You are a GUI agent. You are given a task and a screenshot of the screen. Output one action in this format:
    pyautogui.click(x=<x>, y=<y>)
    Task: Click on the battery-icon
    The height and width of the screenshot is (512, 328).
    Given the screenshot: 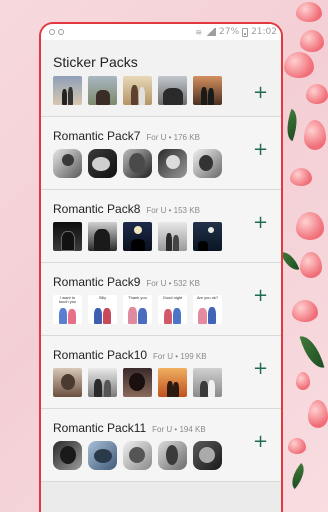 What is the action you would take?
    pyautogui.click(x=245, y=32)
    